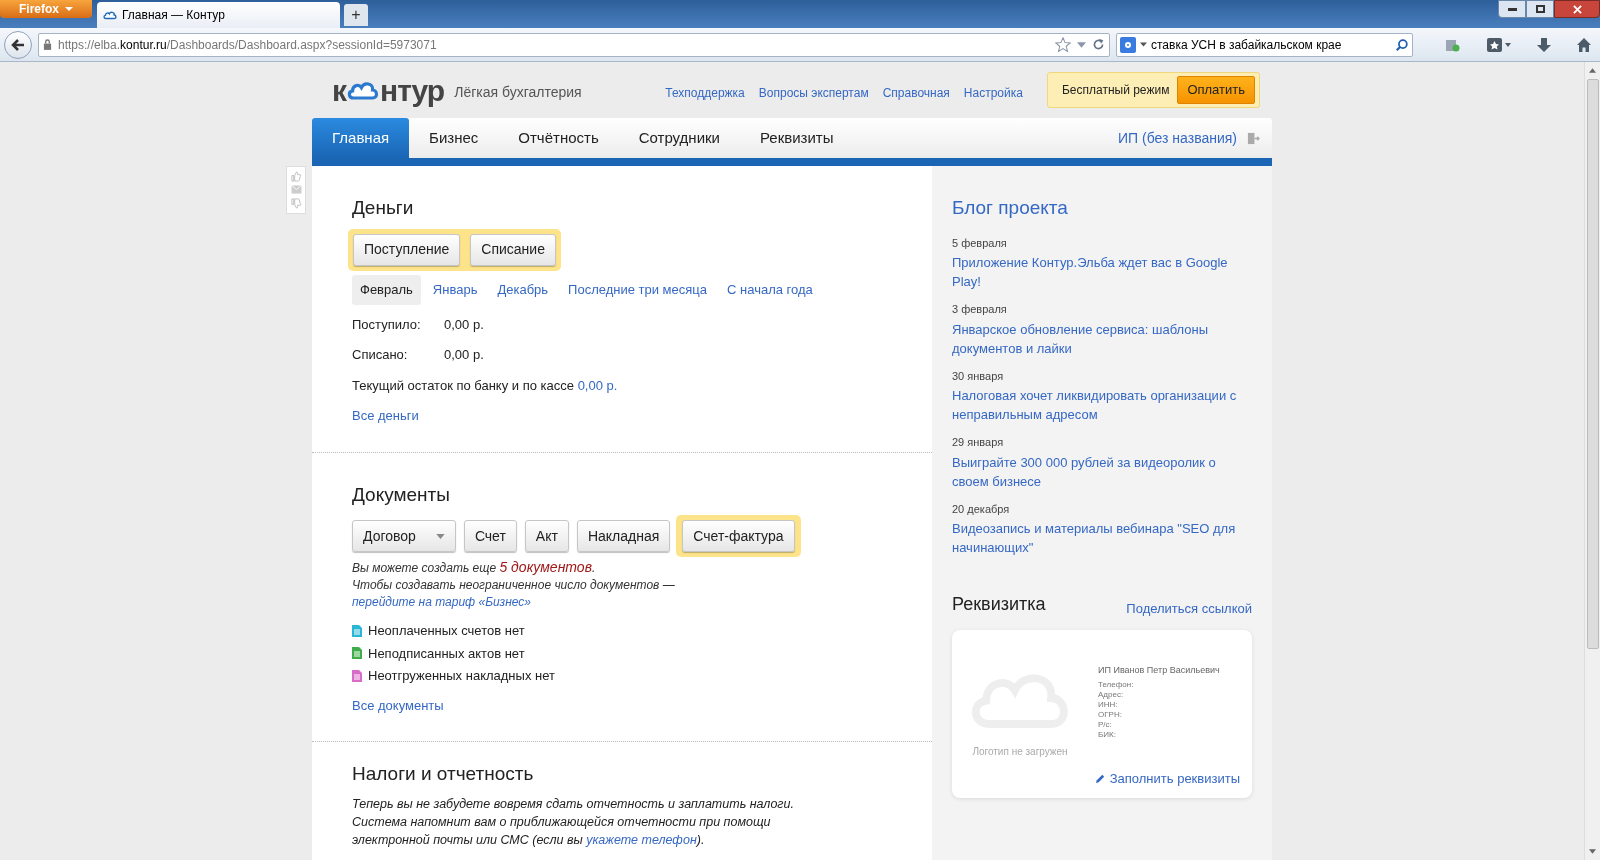 This screenshot has height=860, width=1600. I want to click on pay-button: Оплатить, so click(1216, 90).